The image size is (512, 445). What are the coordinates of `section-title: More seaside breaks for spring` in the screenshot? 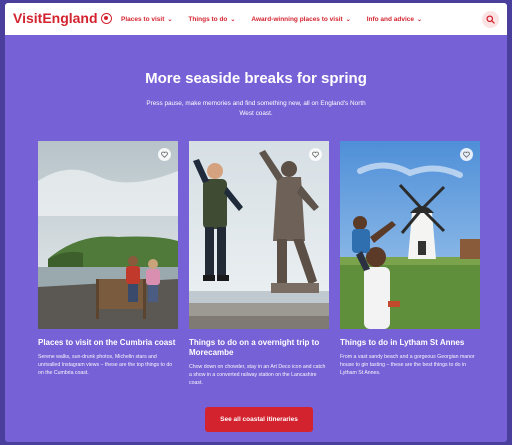 It's located at (256, 78).